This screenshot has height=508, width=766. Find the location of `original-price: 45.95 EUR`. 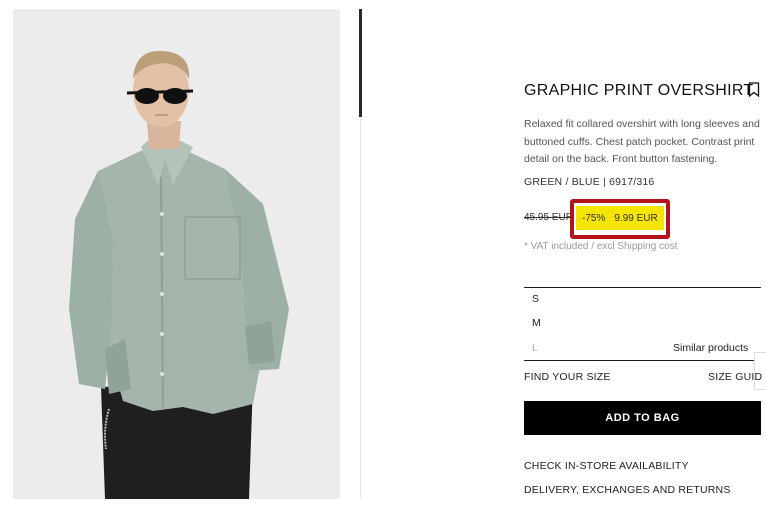

original-price: 45.95 EUR is located at coordinates (548, 217).